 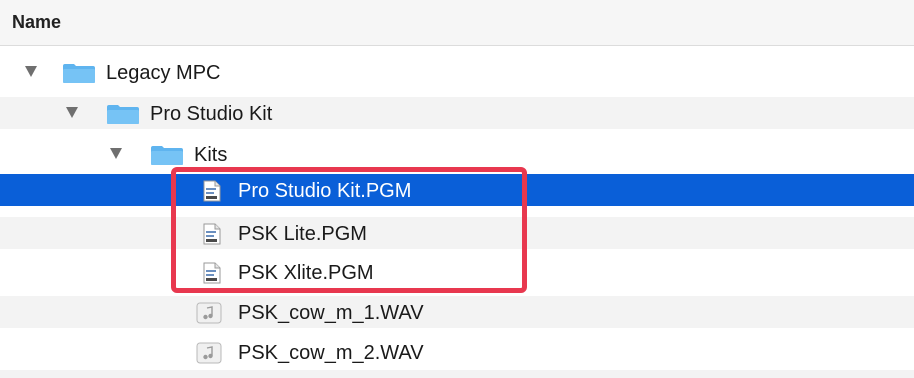 What do you see at coordinates (36, 22) in the screenshot?
I see `column-header-name: Name` at bounding box center [36, 22].